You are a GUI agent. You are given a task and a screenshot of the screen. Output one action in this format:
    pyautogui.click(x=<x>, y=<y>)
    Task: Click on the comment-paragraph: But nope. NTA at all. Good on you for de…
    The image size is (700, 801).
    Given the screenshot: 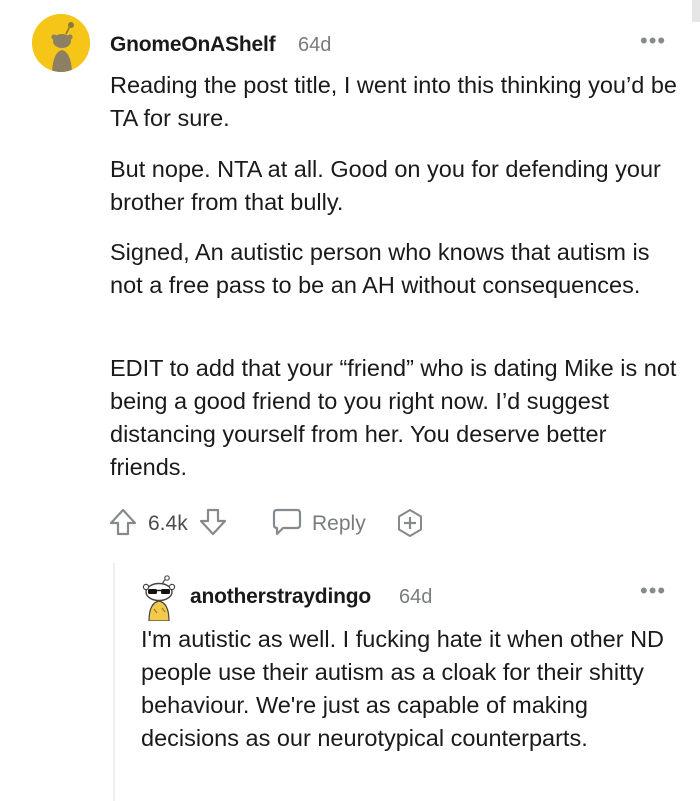 What is the action you would take?
    pyautogui.click(x=385, y=185)
    